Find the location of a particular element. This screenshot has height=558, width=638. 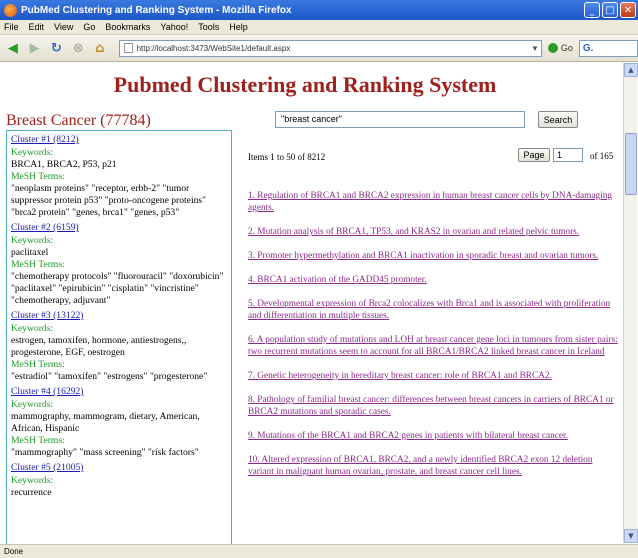

close-icon: ✕ is located at coordinates (628, 10).